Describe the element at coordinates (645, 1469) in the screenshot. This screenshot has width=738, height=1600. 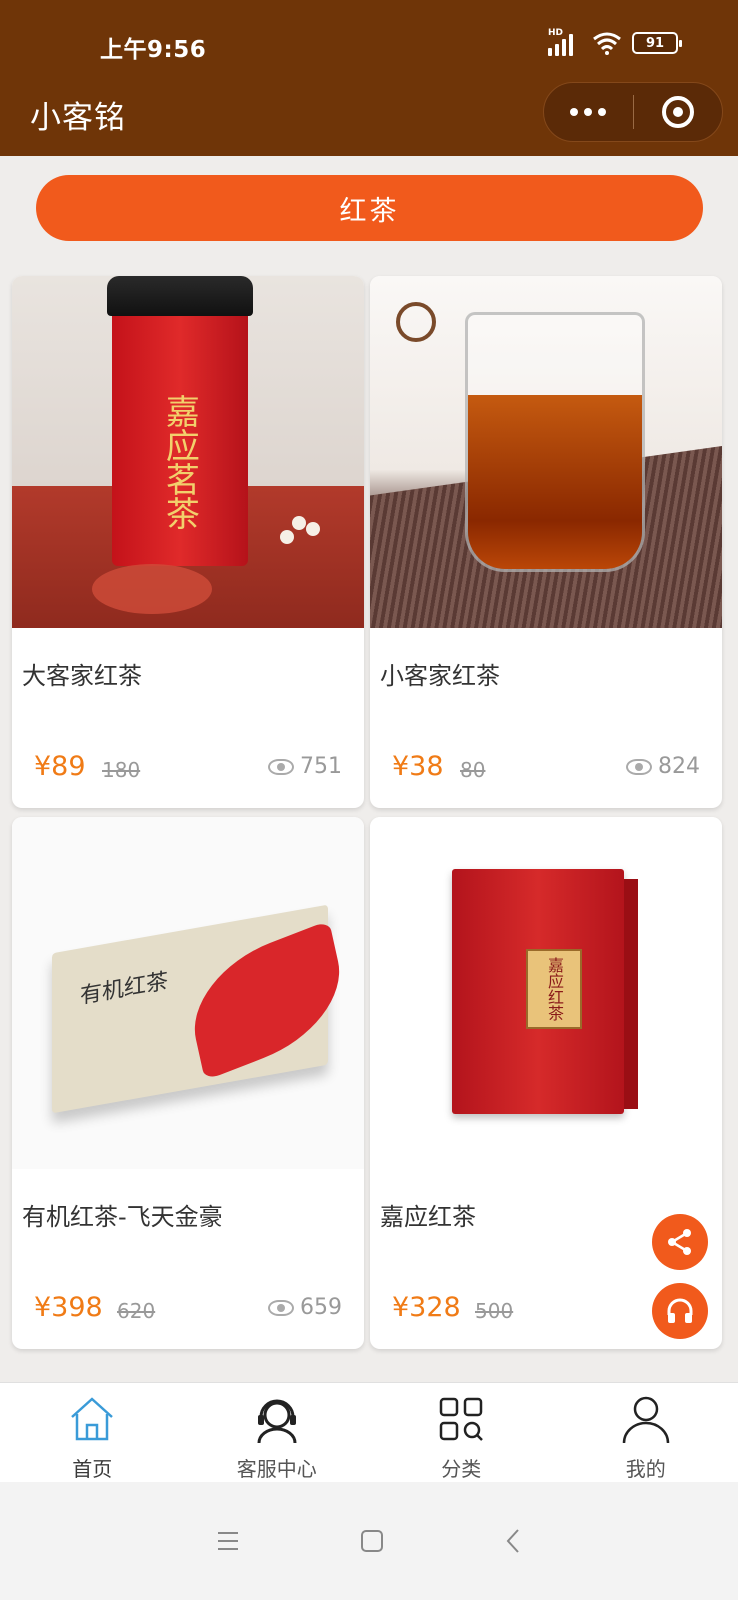
I see `tab-label: 我的` at that location.